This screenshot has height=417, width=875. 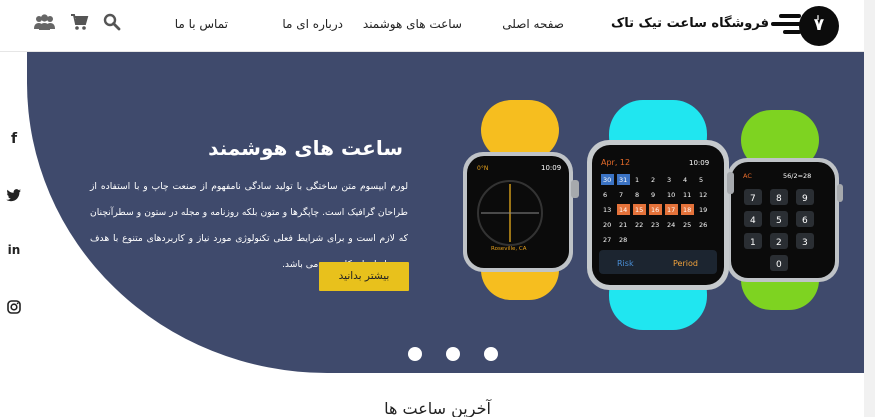 I want to click on calendar-day: 9, so click(x=653, y=195).